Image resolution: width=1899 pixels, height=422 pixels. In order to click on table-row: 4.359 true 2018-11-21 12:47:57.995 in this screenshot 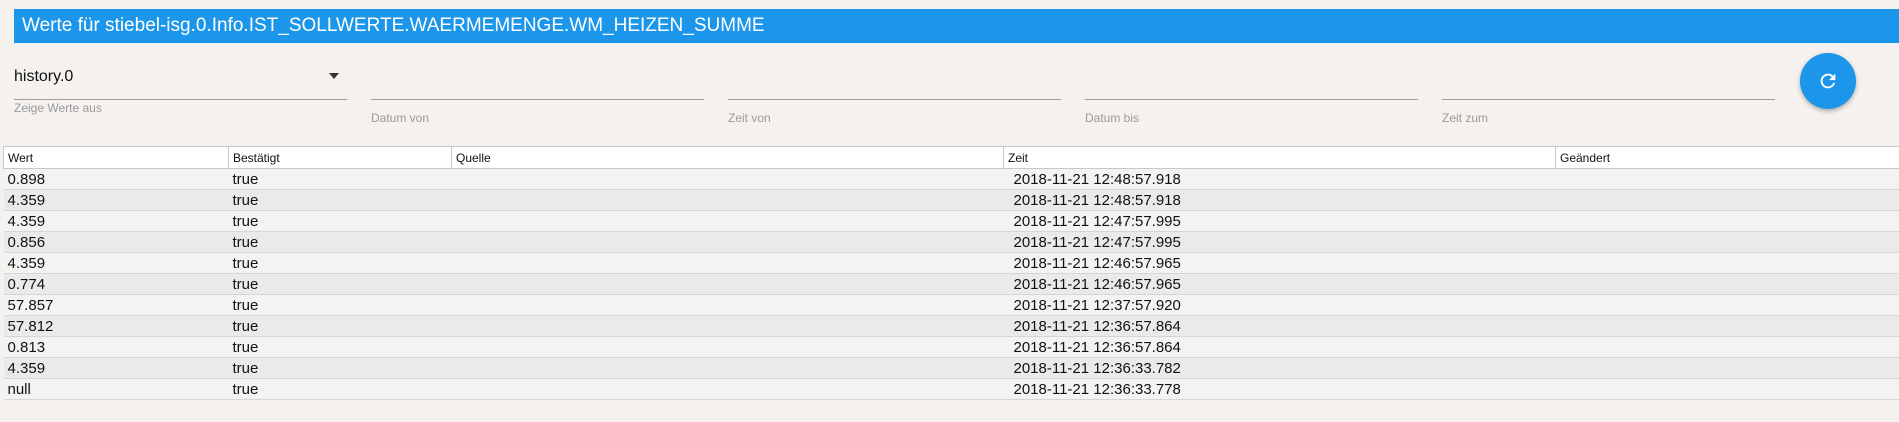, I will do `click(951, 221)`.